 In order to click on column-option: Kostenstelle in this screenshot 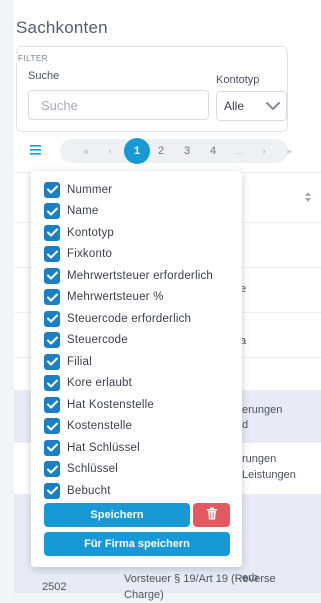, I will do `click(88, 426)`.